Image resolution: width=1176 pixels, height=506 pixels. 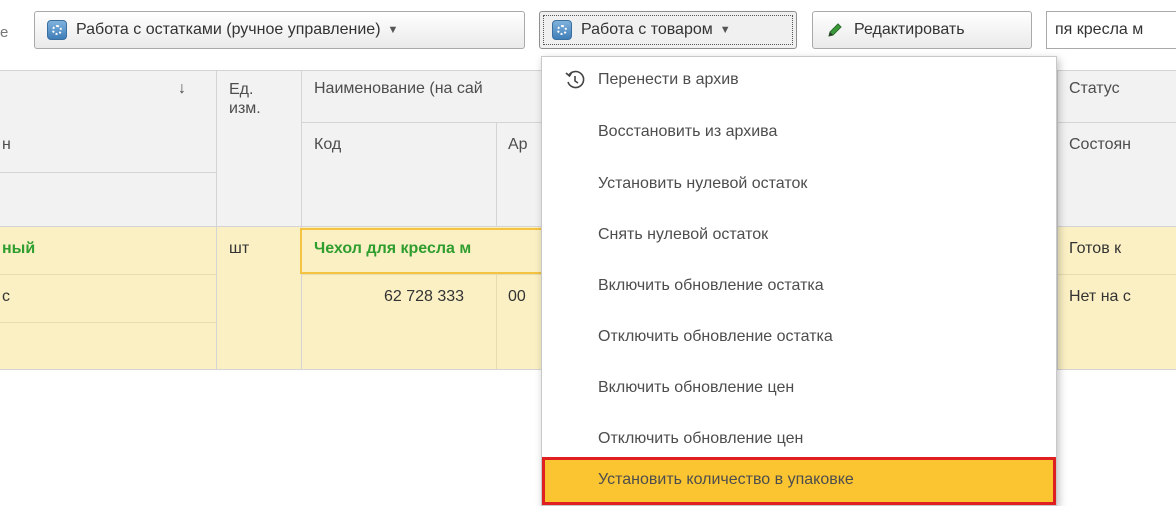 What do you see at coordinates (245, 99) in the screenshot?
I see `header-unit-label: Ед. изм.` at bounding box center [245, 99].